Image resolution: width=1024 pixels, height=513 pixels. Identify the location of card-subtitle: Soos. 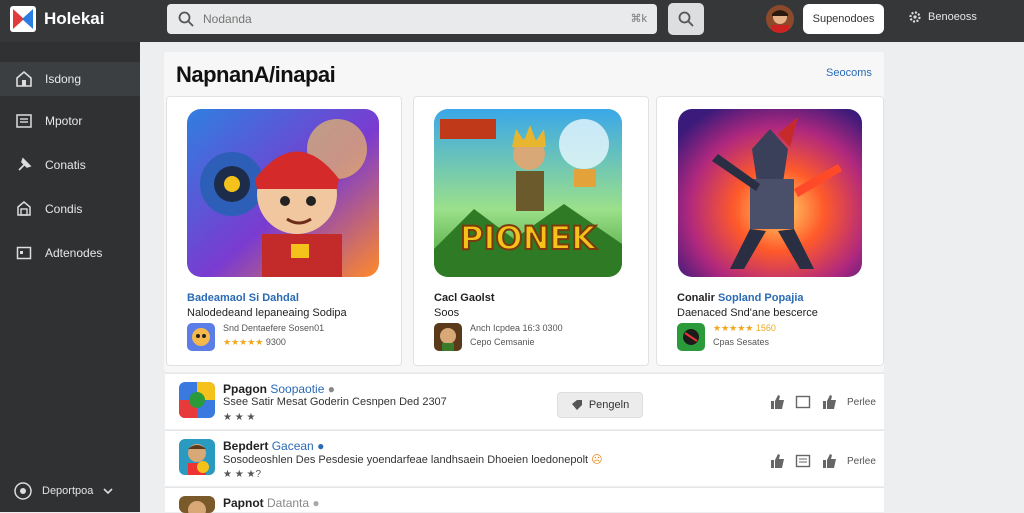
(447, 313).